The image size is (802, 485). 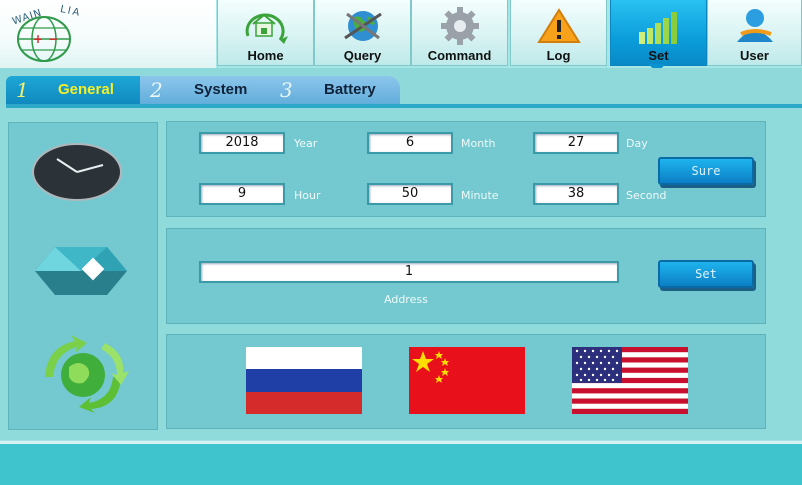 What do you see at coordinates (304, 380) in the screenshot?
I see `russian-flag-icon` at bounding box center [304, 380].